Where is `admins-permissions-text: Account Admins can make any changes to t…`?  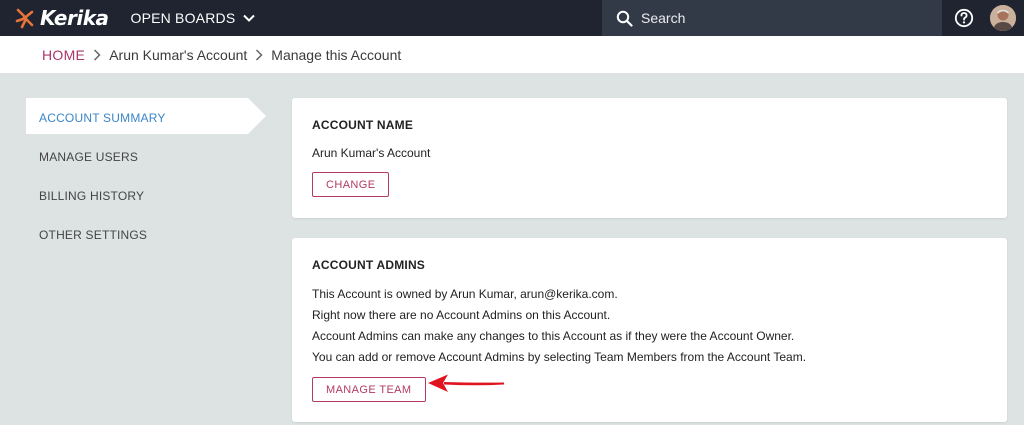
admins-permissions-text: Account Admins can make any changes to t… is located at coordinates (553, 336).